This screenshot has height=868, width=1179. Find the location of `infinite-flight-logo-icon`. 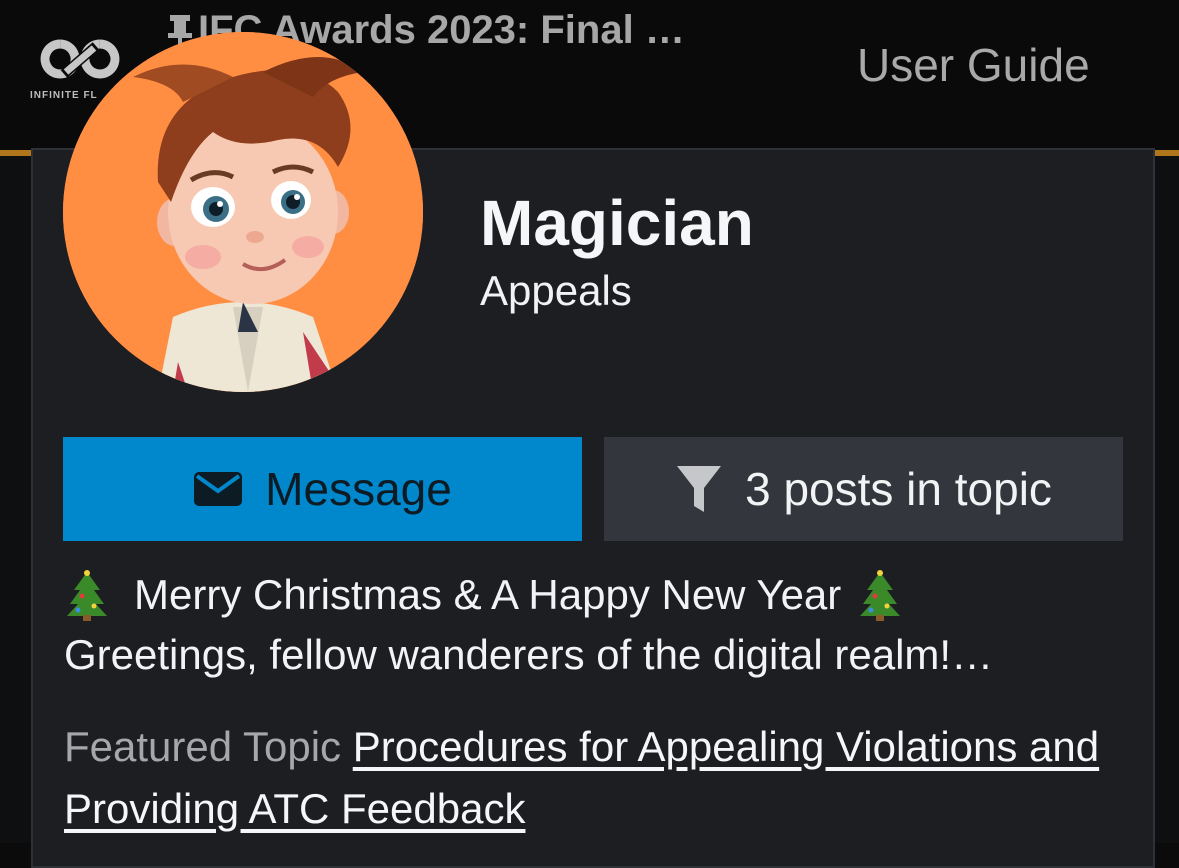

infinite-flight-logo-icon is located at coordinates (80, 59).